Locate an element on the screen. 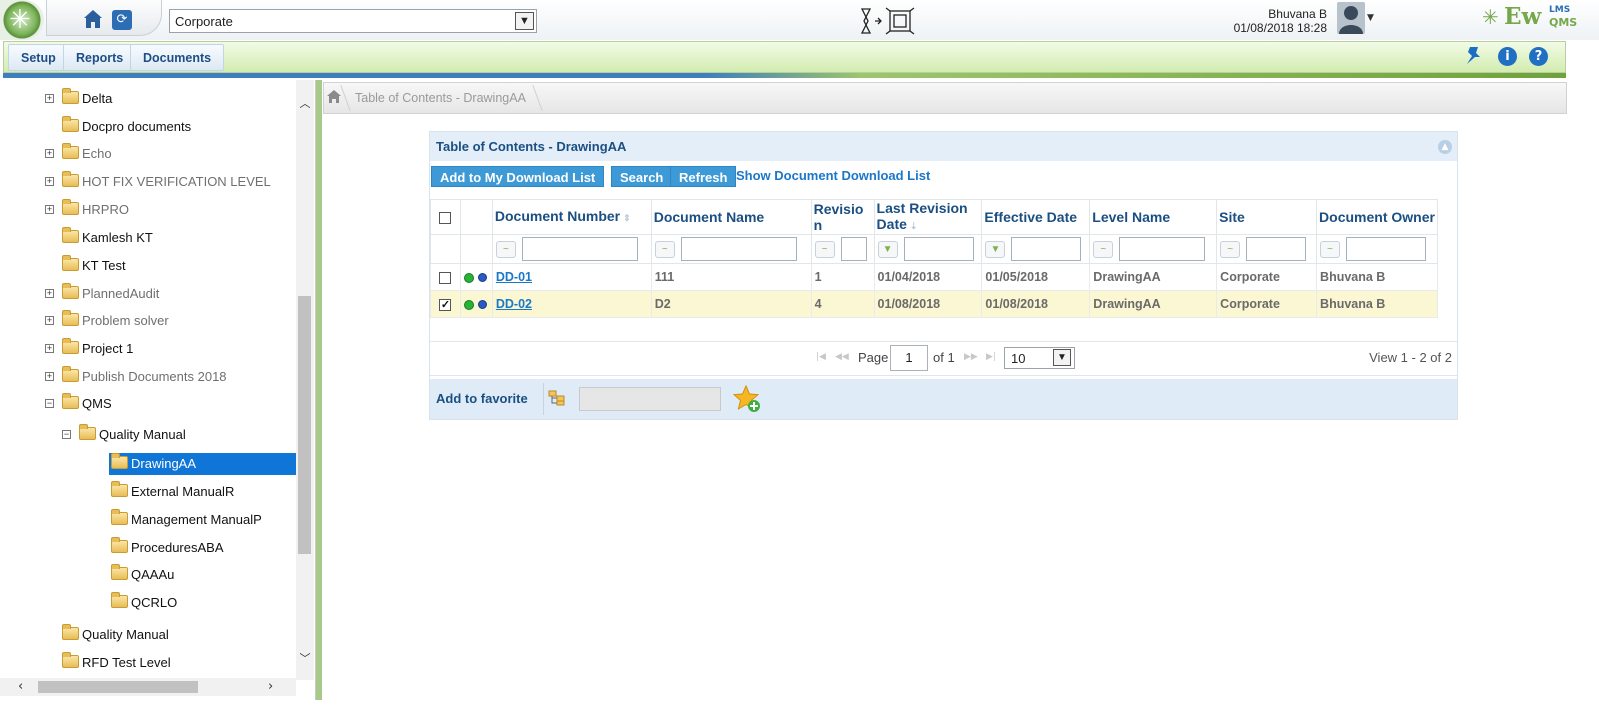 This screenshot has height=714, width=1599. pin-icon is located at coordinates (1474, 55).